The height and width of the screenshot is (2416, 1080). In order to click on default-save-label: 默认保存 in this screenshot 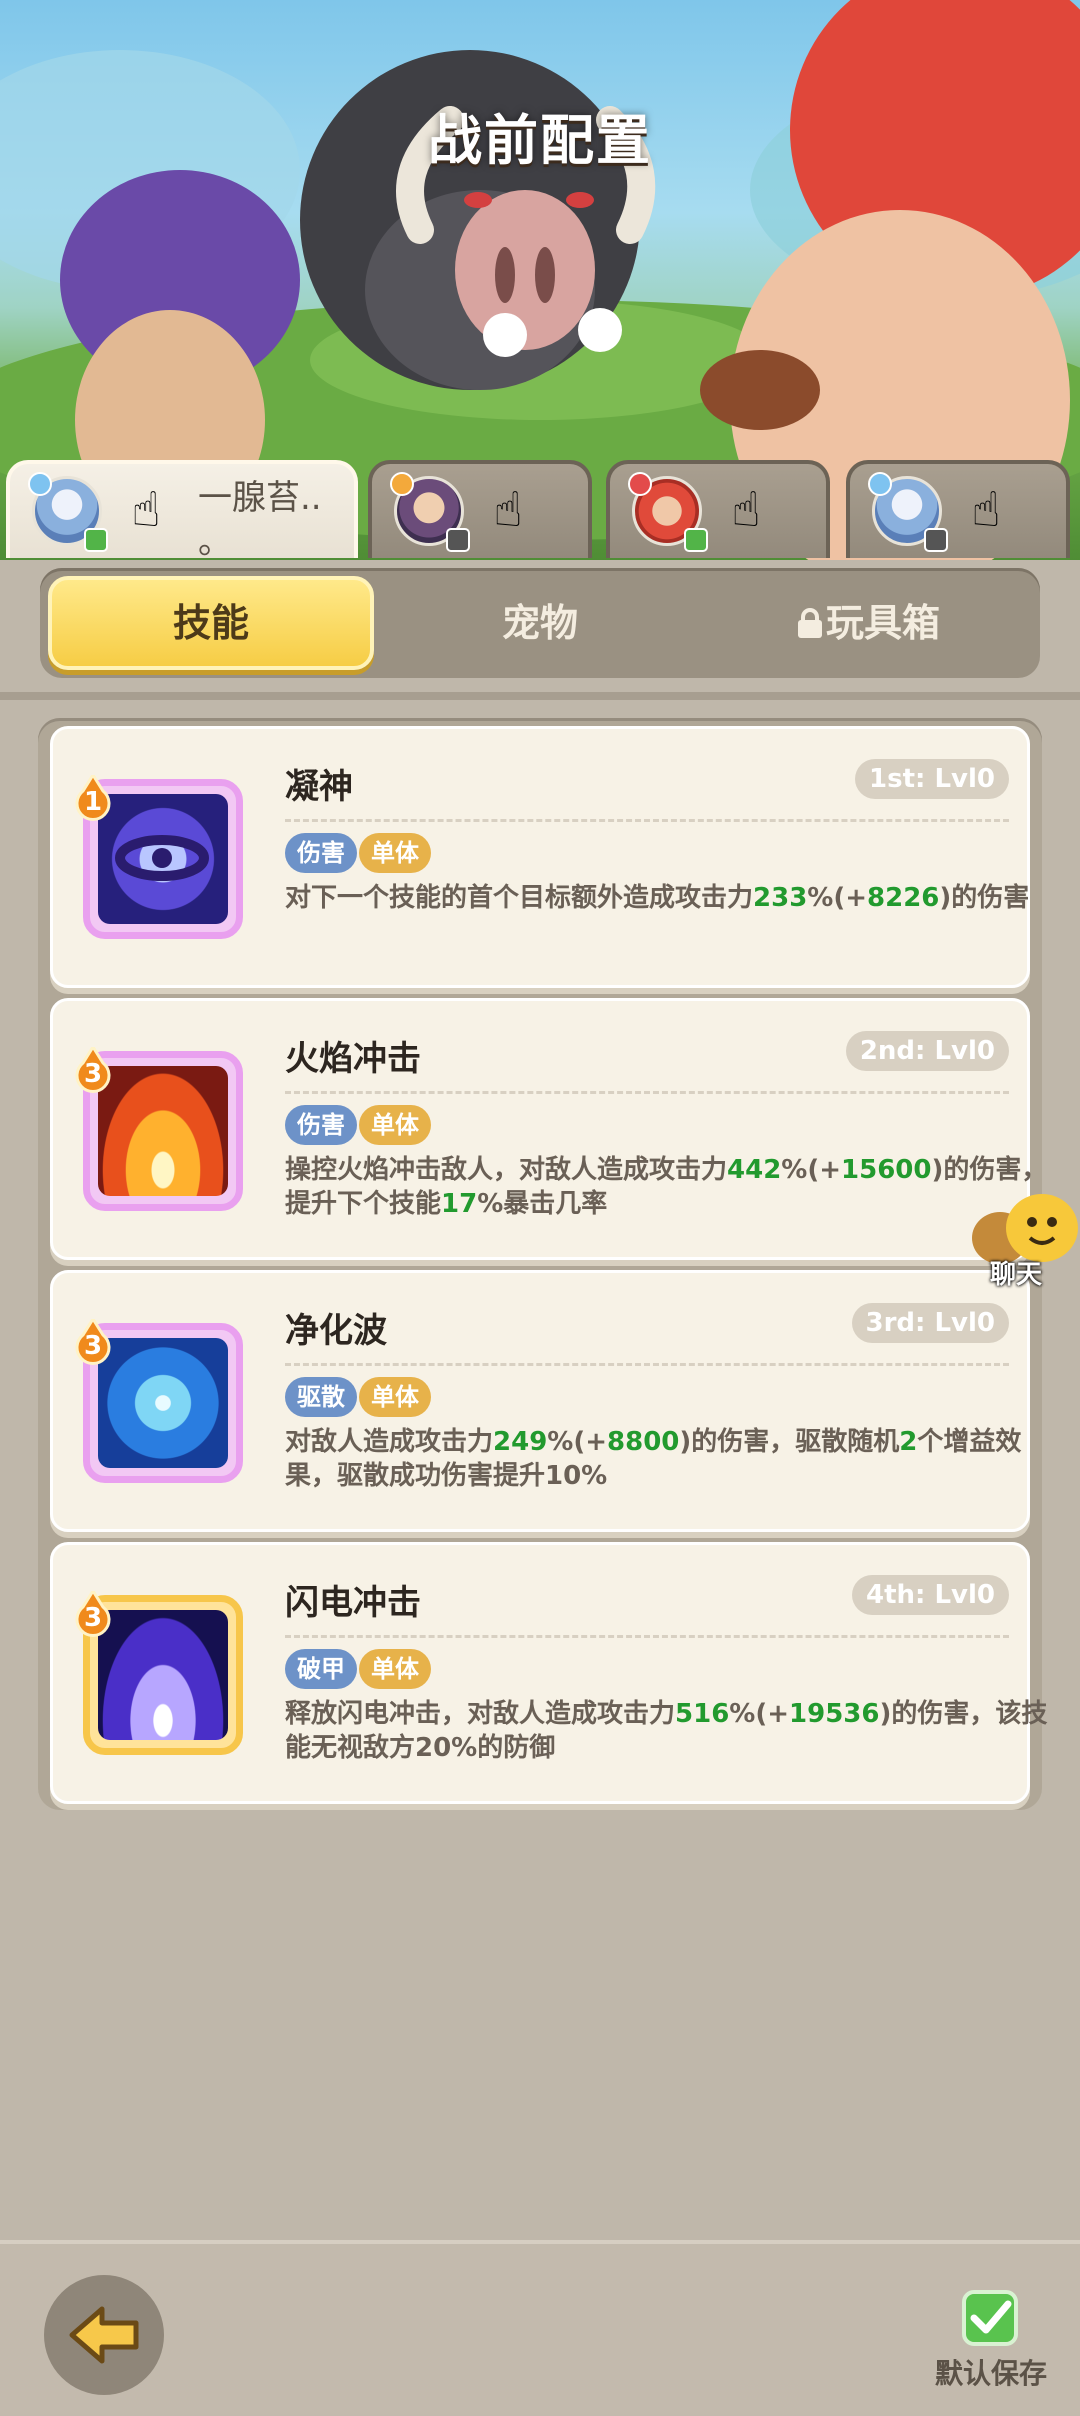, I will do `click(991, 2373)`.